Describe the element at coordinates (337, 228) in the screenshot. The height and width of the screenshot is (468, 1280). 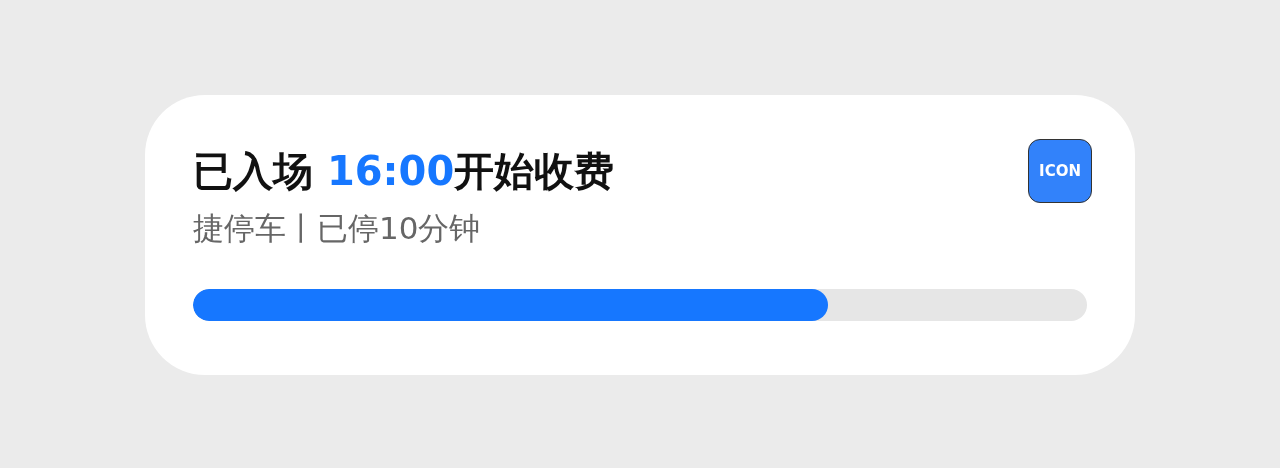
I see `parking-duration-text: 捷停车丨已停10分钟` at that location.